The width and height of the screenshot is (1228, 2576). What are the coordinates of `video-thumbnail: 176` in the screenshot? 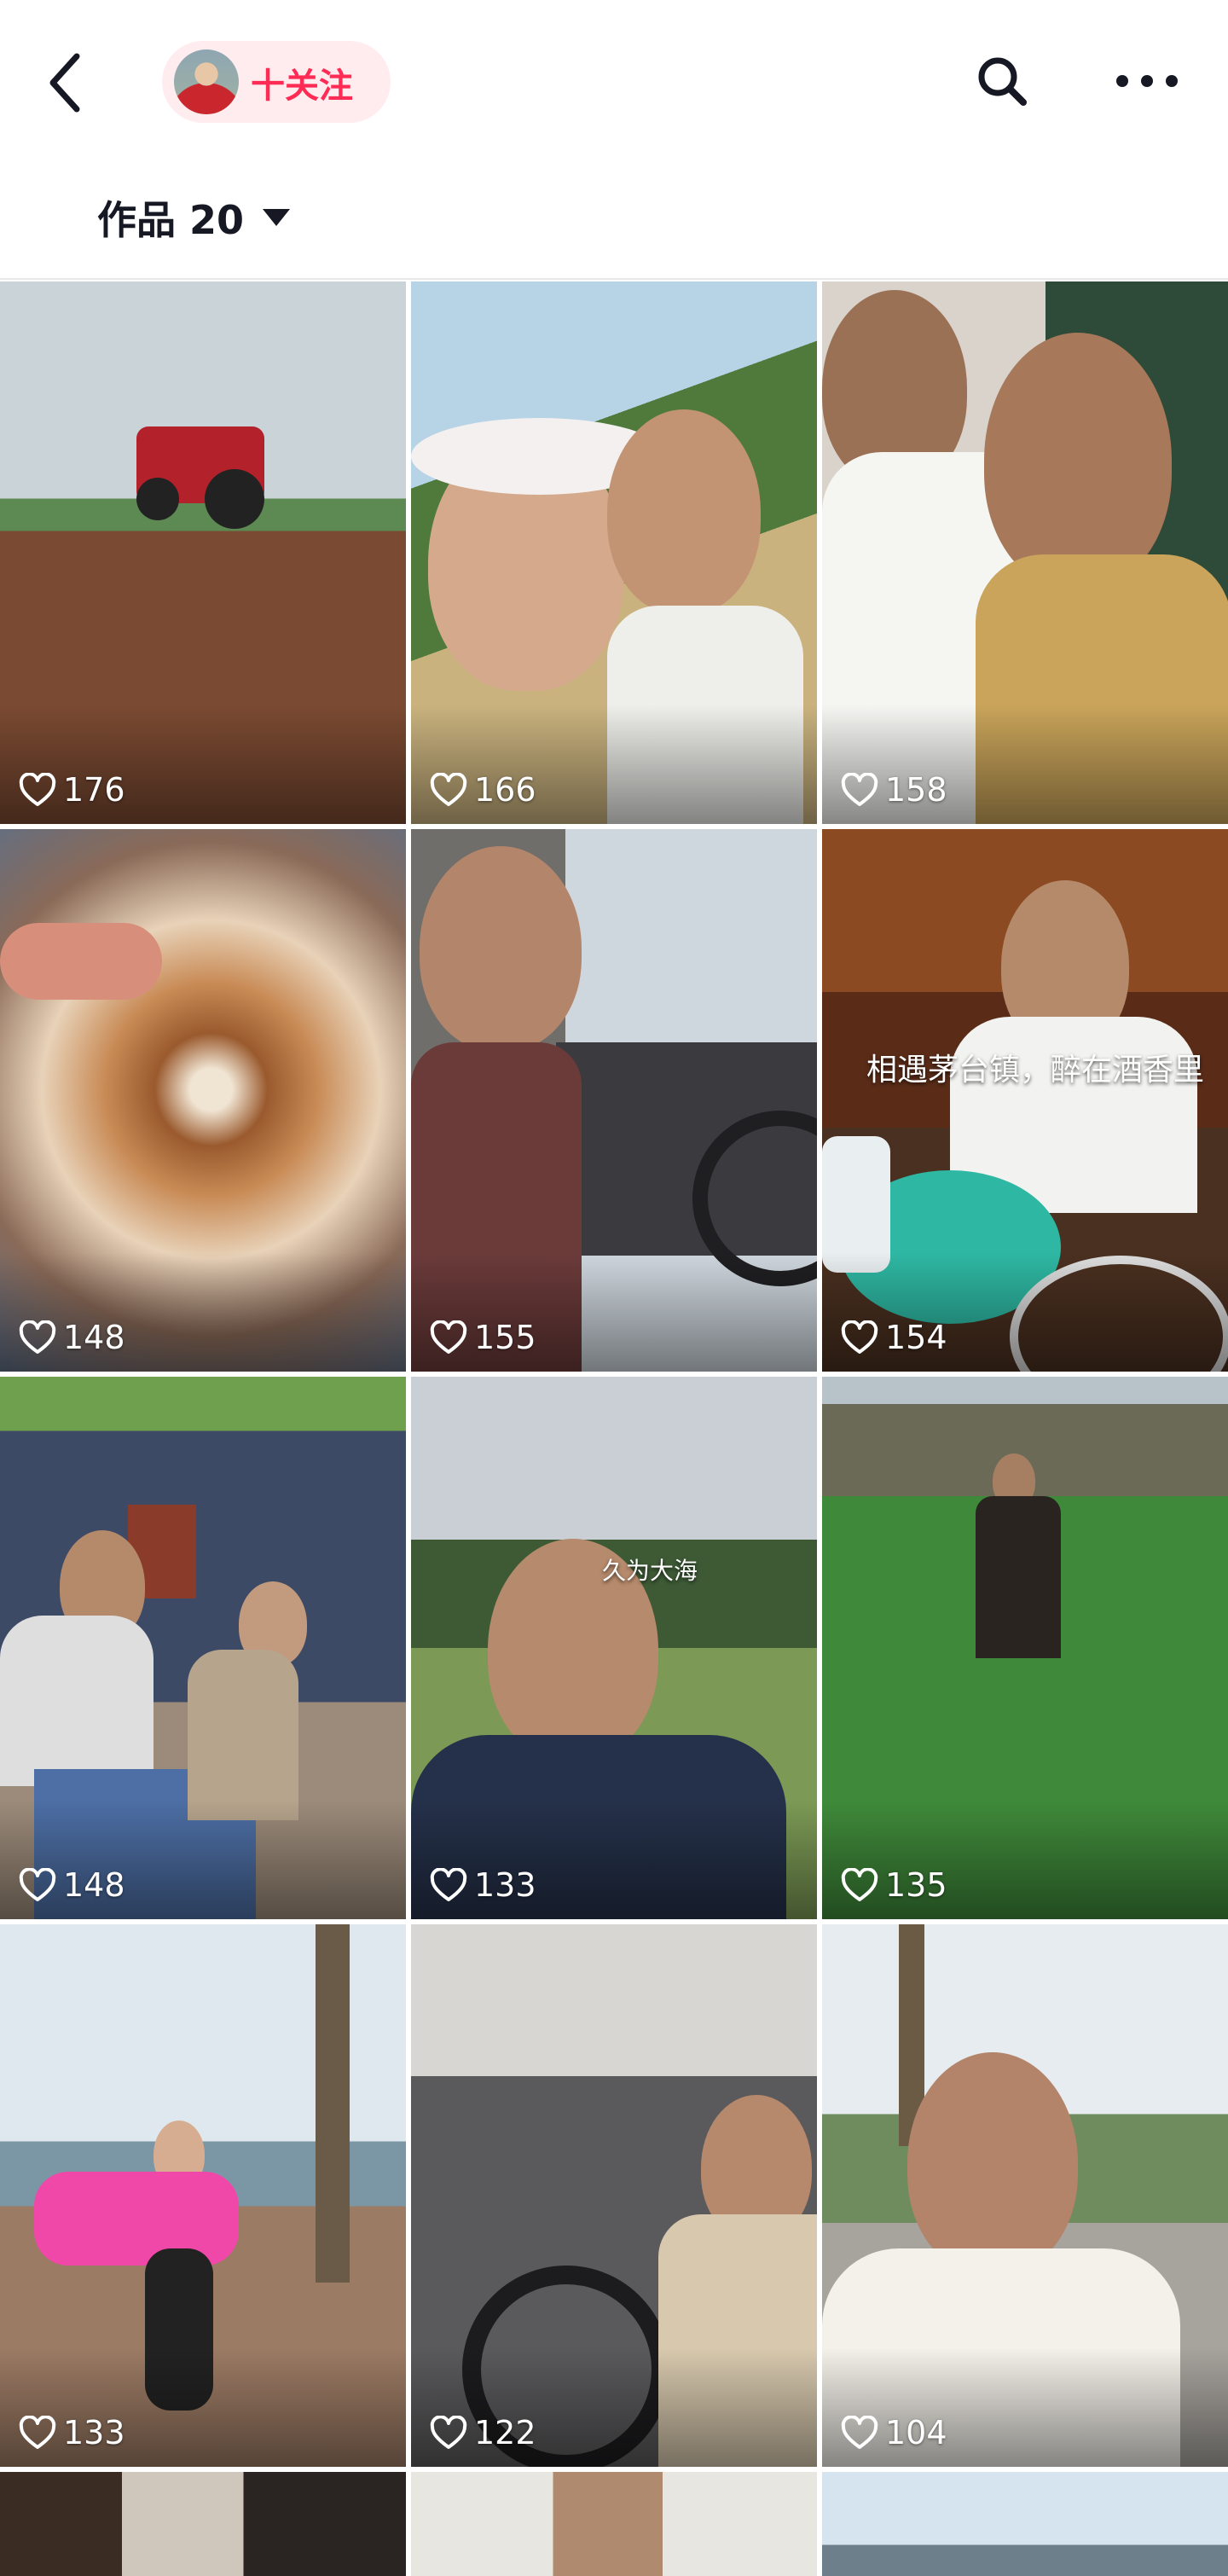 It's located at (203, 552).